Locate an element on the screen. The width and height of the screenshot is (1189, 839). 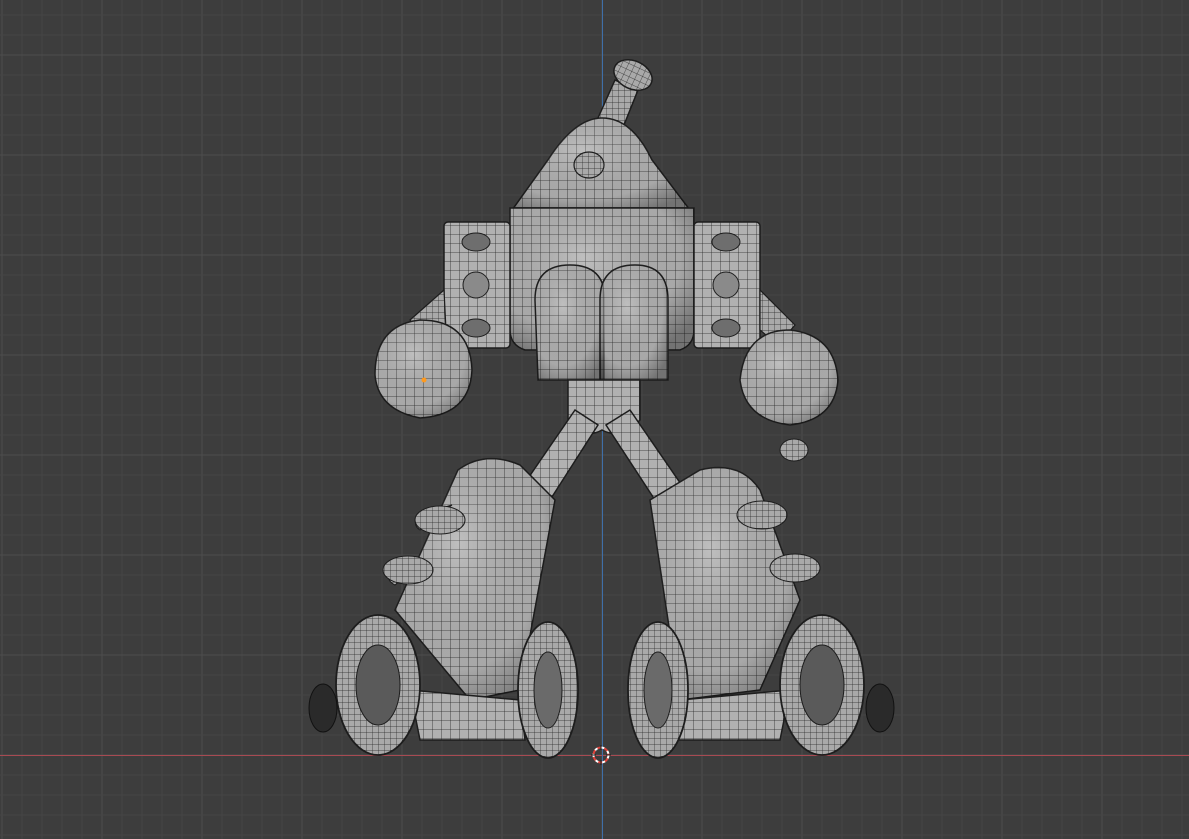
feet-base is located at coordinates (600, 715).